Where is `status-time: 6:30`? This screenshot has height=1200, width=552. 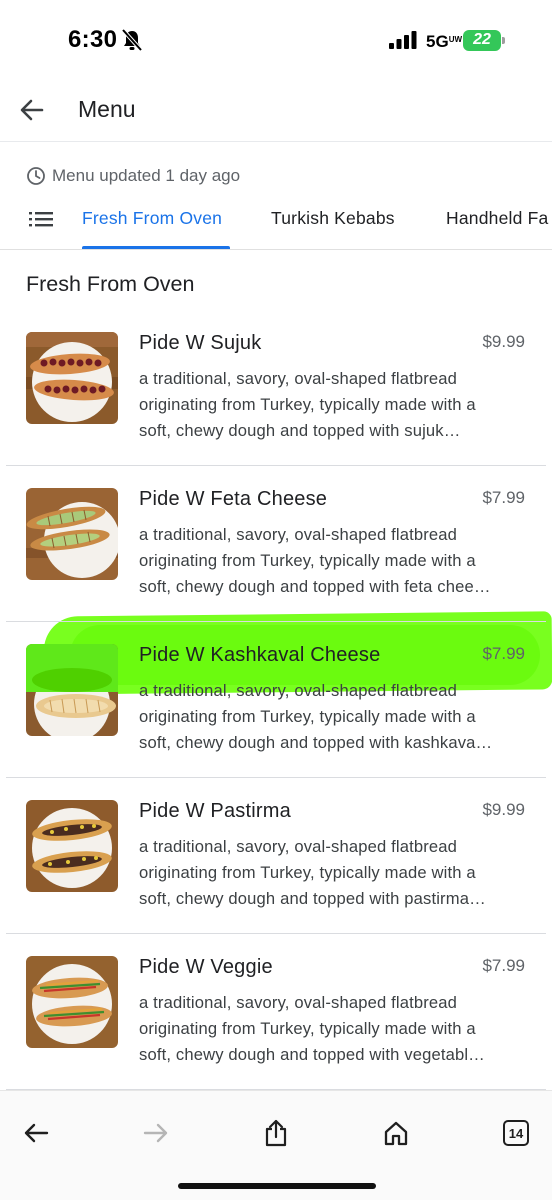
status-time: 6:30 is located at coordinates (93, 39).